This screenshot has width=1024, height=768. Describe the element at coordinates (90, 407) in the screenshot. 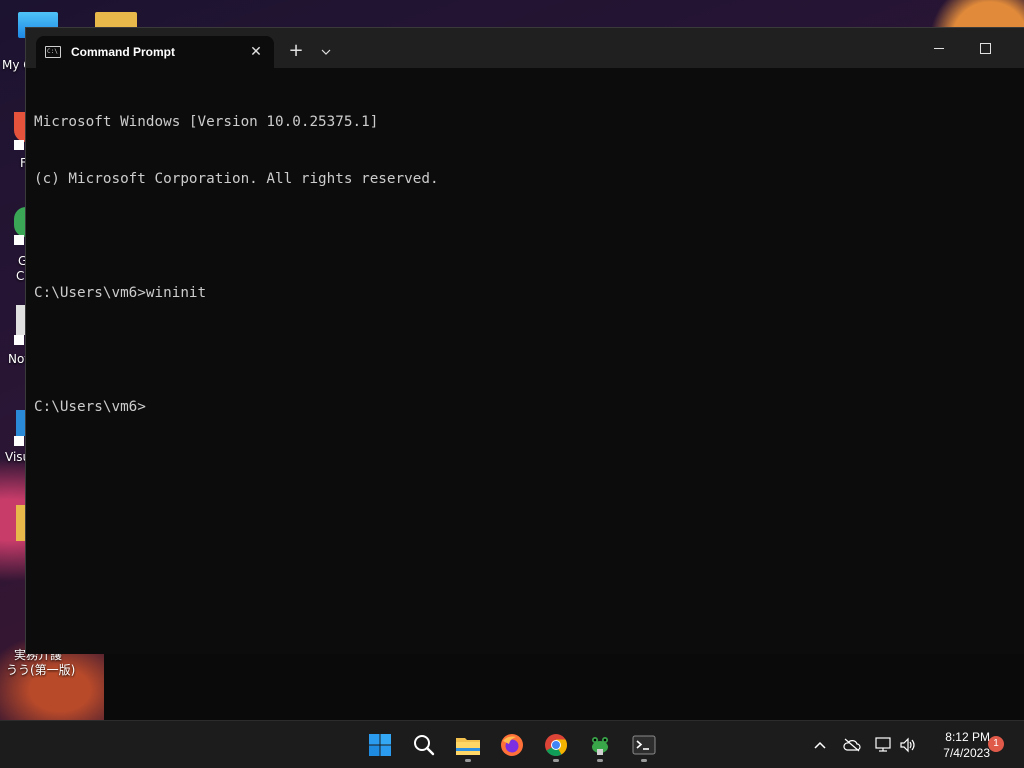

I see `console-prompt-line: C:\Users\vm6>` at that location.